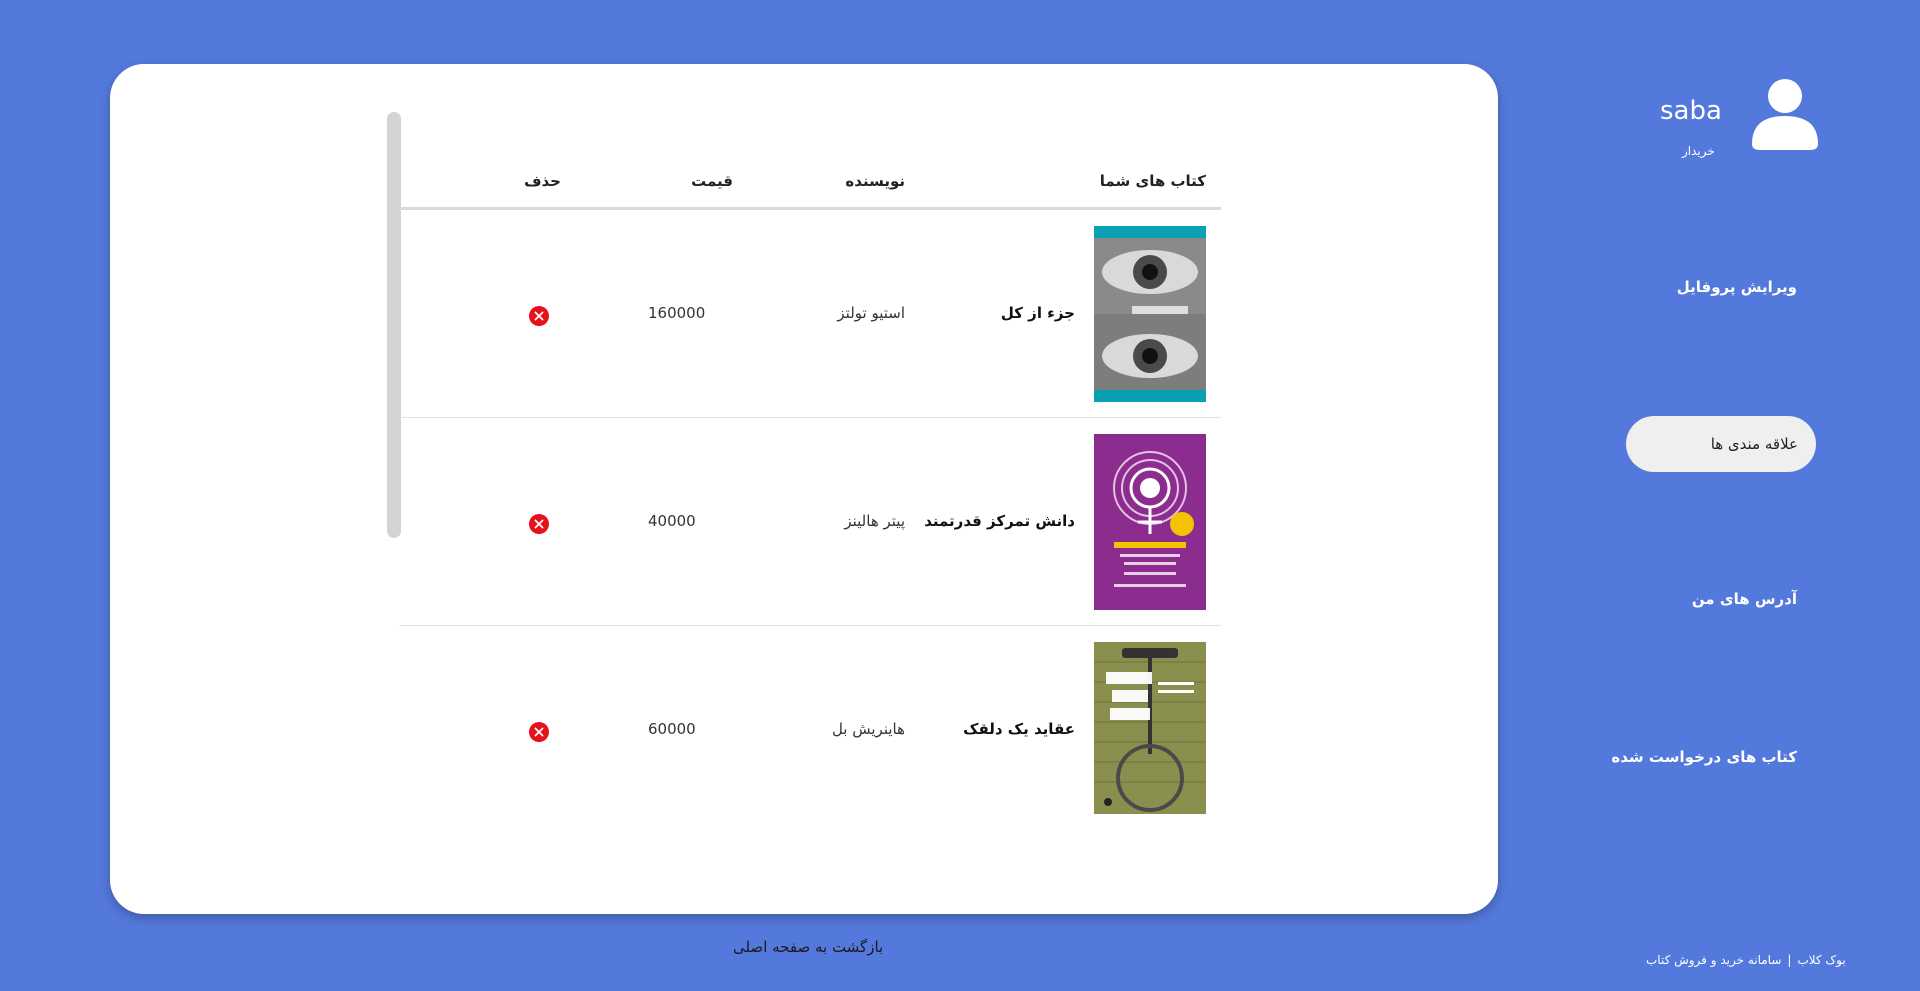  Describe the element at coordinates (542, 181) in the screenshot. I see `header-delete: حذف` at that location.